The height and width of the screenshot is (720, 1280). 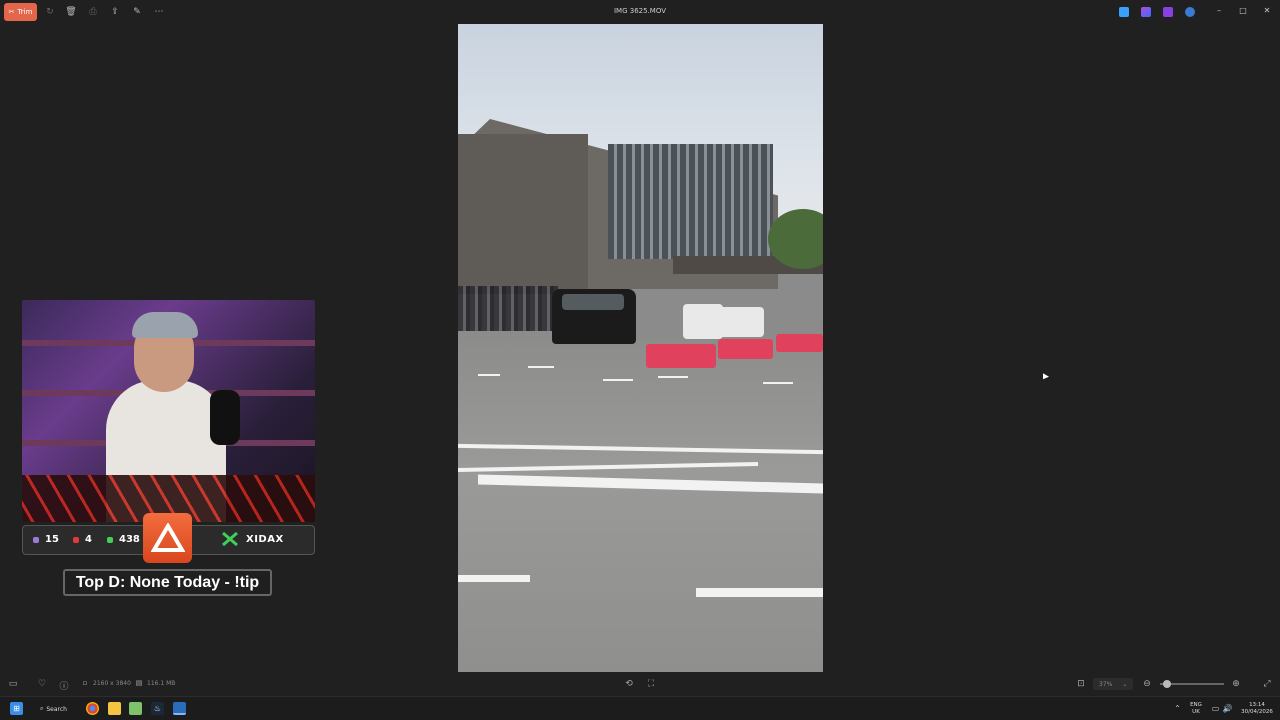 What do you see at coordinates (1257, 705) in the screenshot?
I see `clock-time: 13:14` at bounding box center [1257, 705].